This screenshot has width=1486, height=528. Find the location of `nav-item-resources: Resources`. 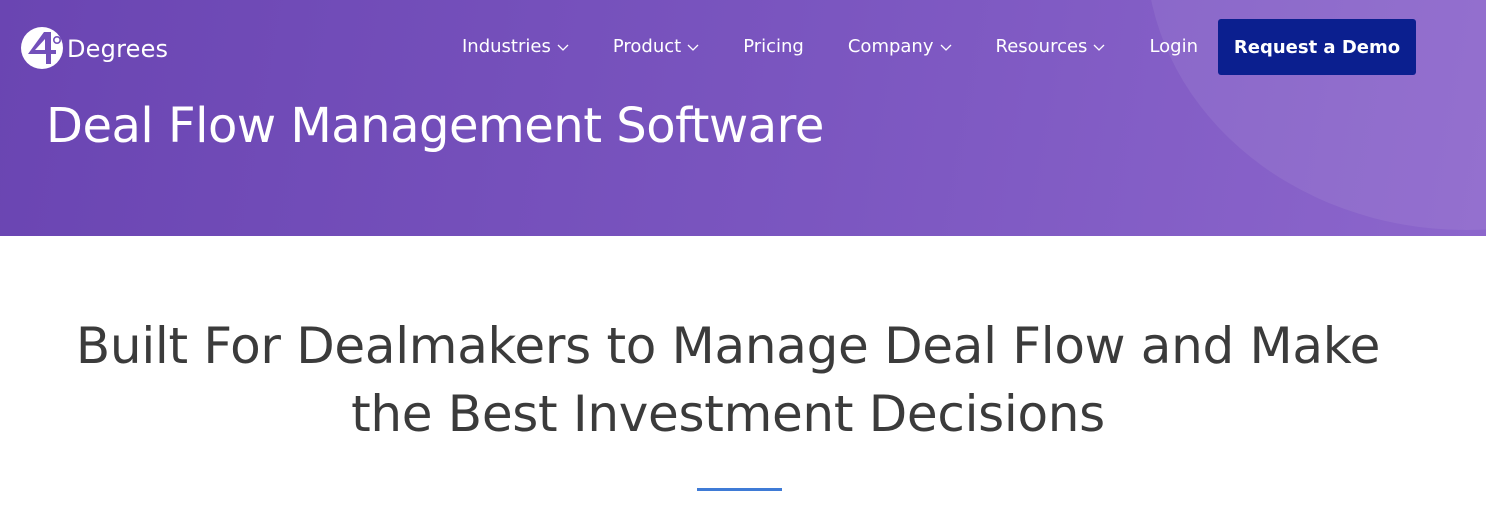

nav-item-resources: Resources is located at coordinates (1051, 46).